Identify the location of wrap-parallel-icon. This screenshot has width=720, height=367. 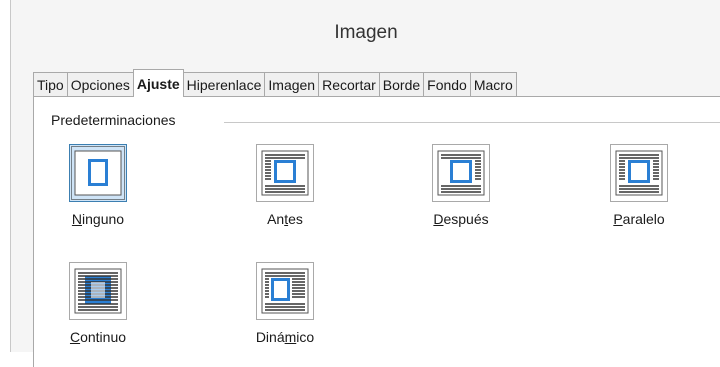
(639, 173).